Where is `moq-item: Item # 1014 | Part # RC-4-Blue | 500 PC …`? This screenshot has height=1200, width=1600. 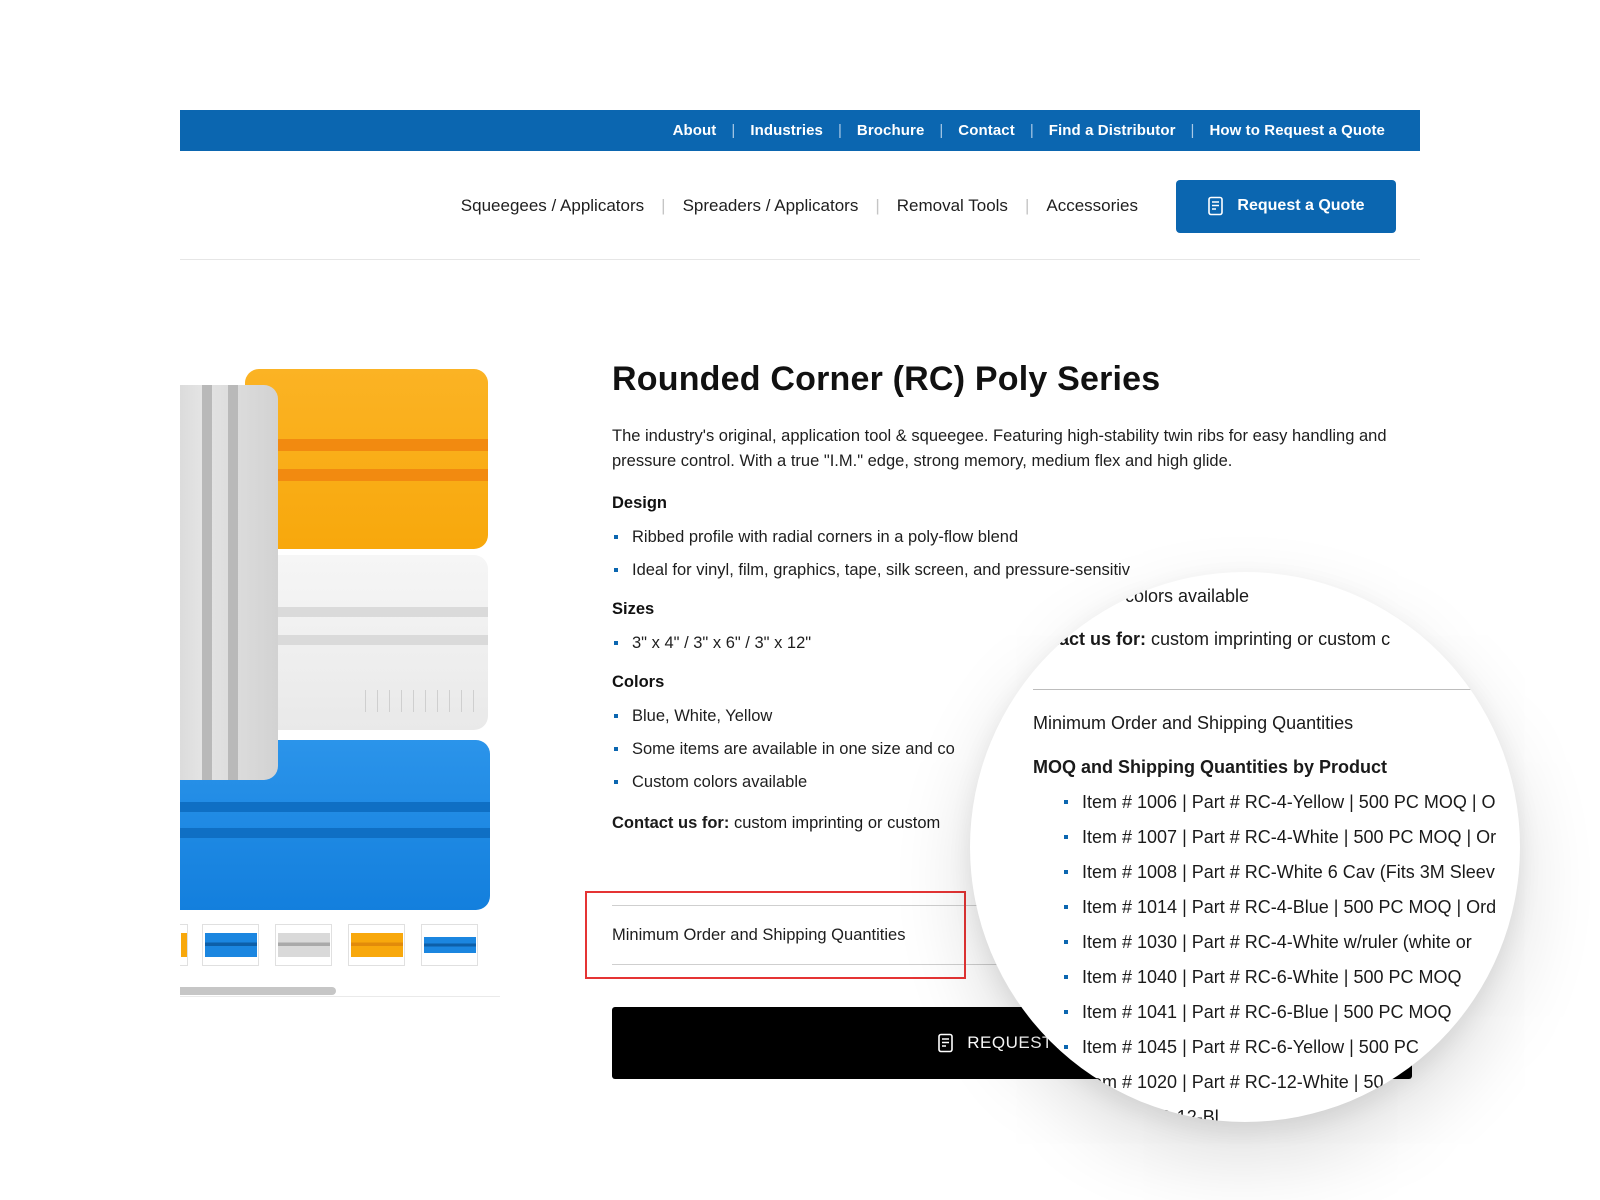
moq-item: Item # 1014 | Part # RC-4-Blue | 500 PC … is located at coordinates (1279, 913).